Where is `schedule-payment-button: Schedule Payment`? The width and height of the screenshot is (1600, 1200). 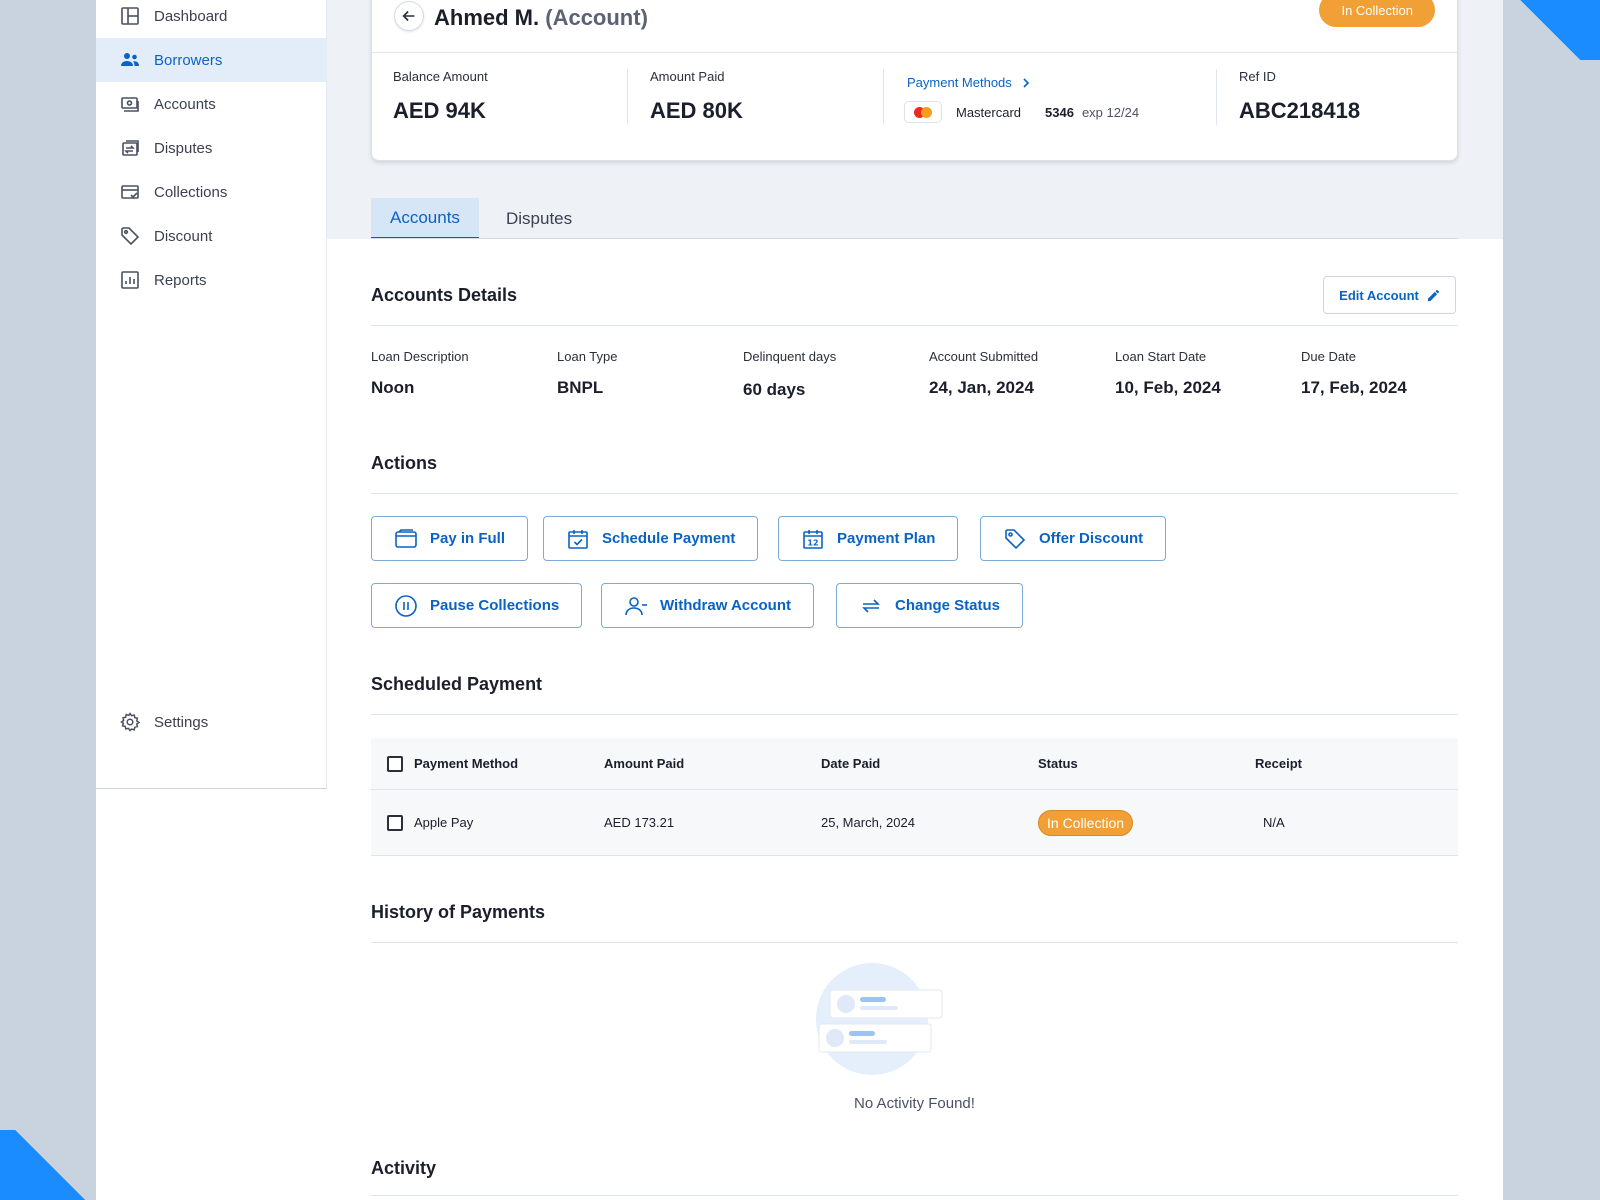
schedule-payment-button: Schedule Payment is located at coordinates (651, 538).